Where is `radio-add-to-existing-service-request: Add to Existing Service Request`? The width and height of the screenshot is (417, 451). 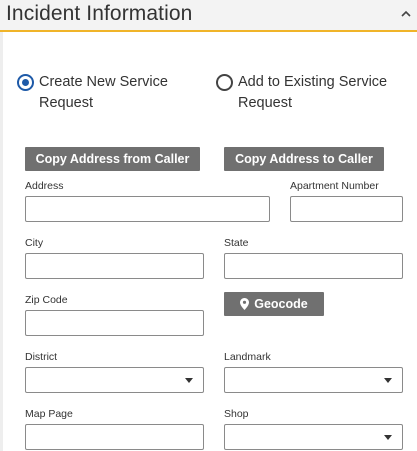
radio-add-to-existing-service-request: Add to Existing Service Request is located at coordinates (313, 95).